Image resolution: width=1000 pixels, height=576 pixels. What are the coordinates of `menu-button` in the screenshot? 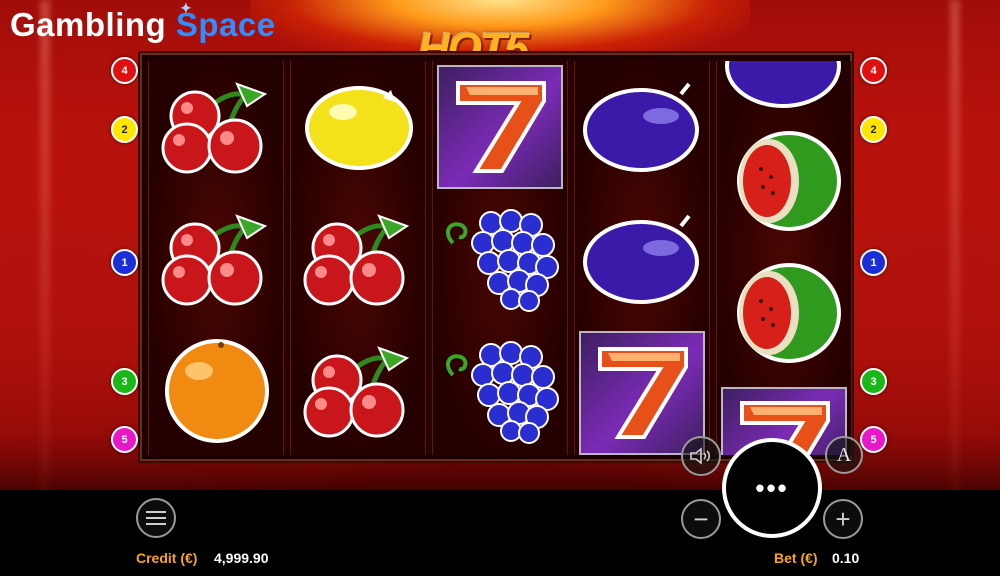 It's located at (156, 518).